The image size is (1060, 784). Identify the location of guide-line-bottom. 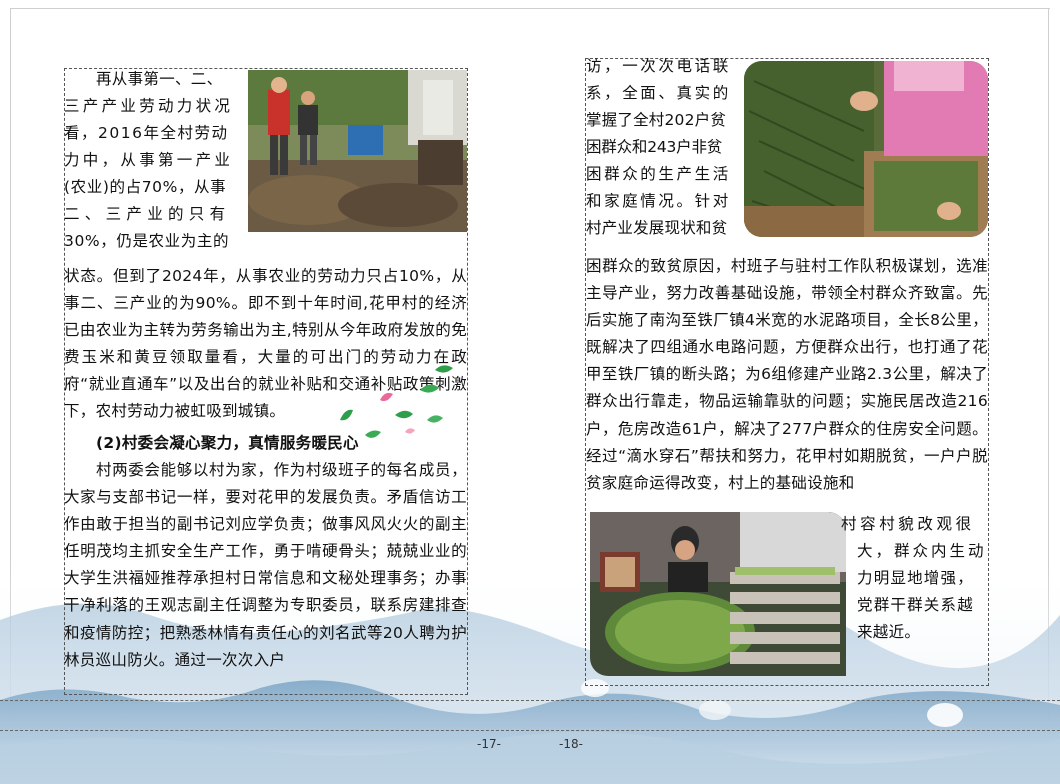
(530, 730).